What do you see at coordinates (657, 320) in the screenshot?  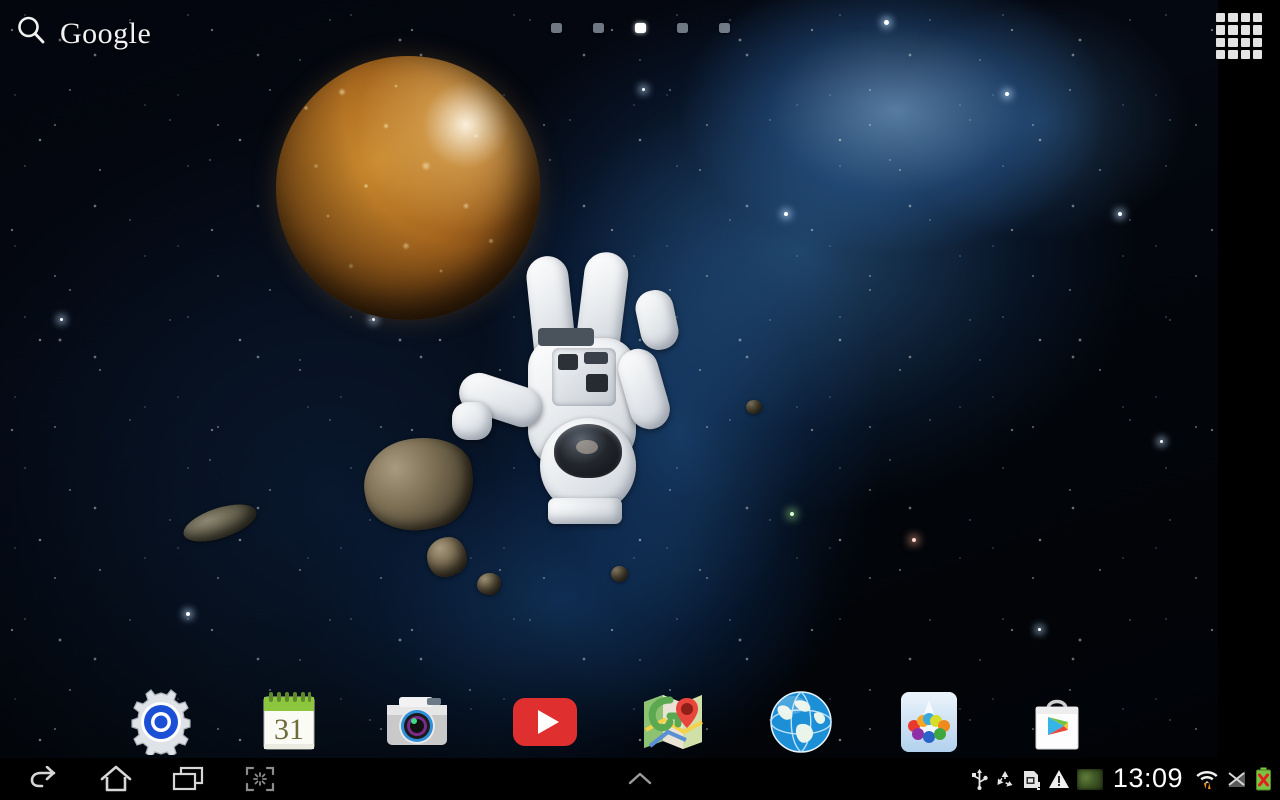 I see `astronaut-glove-right` at bounding box center [657, 320].